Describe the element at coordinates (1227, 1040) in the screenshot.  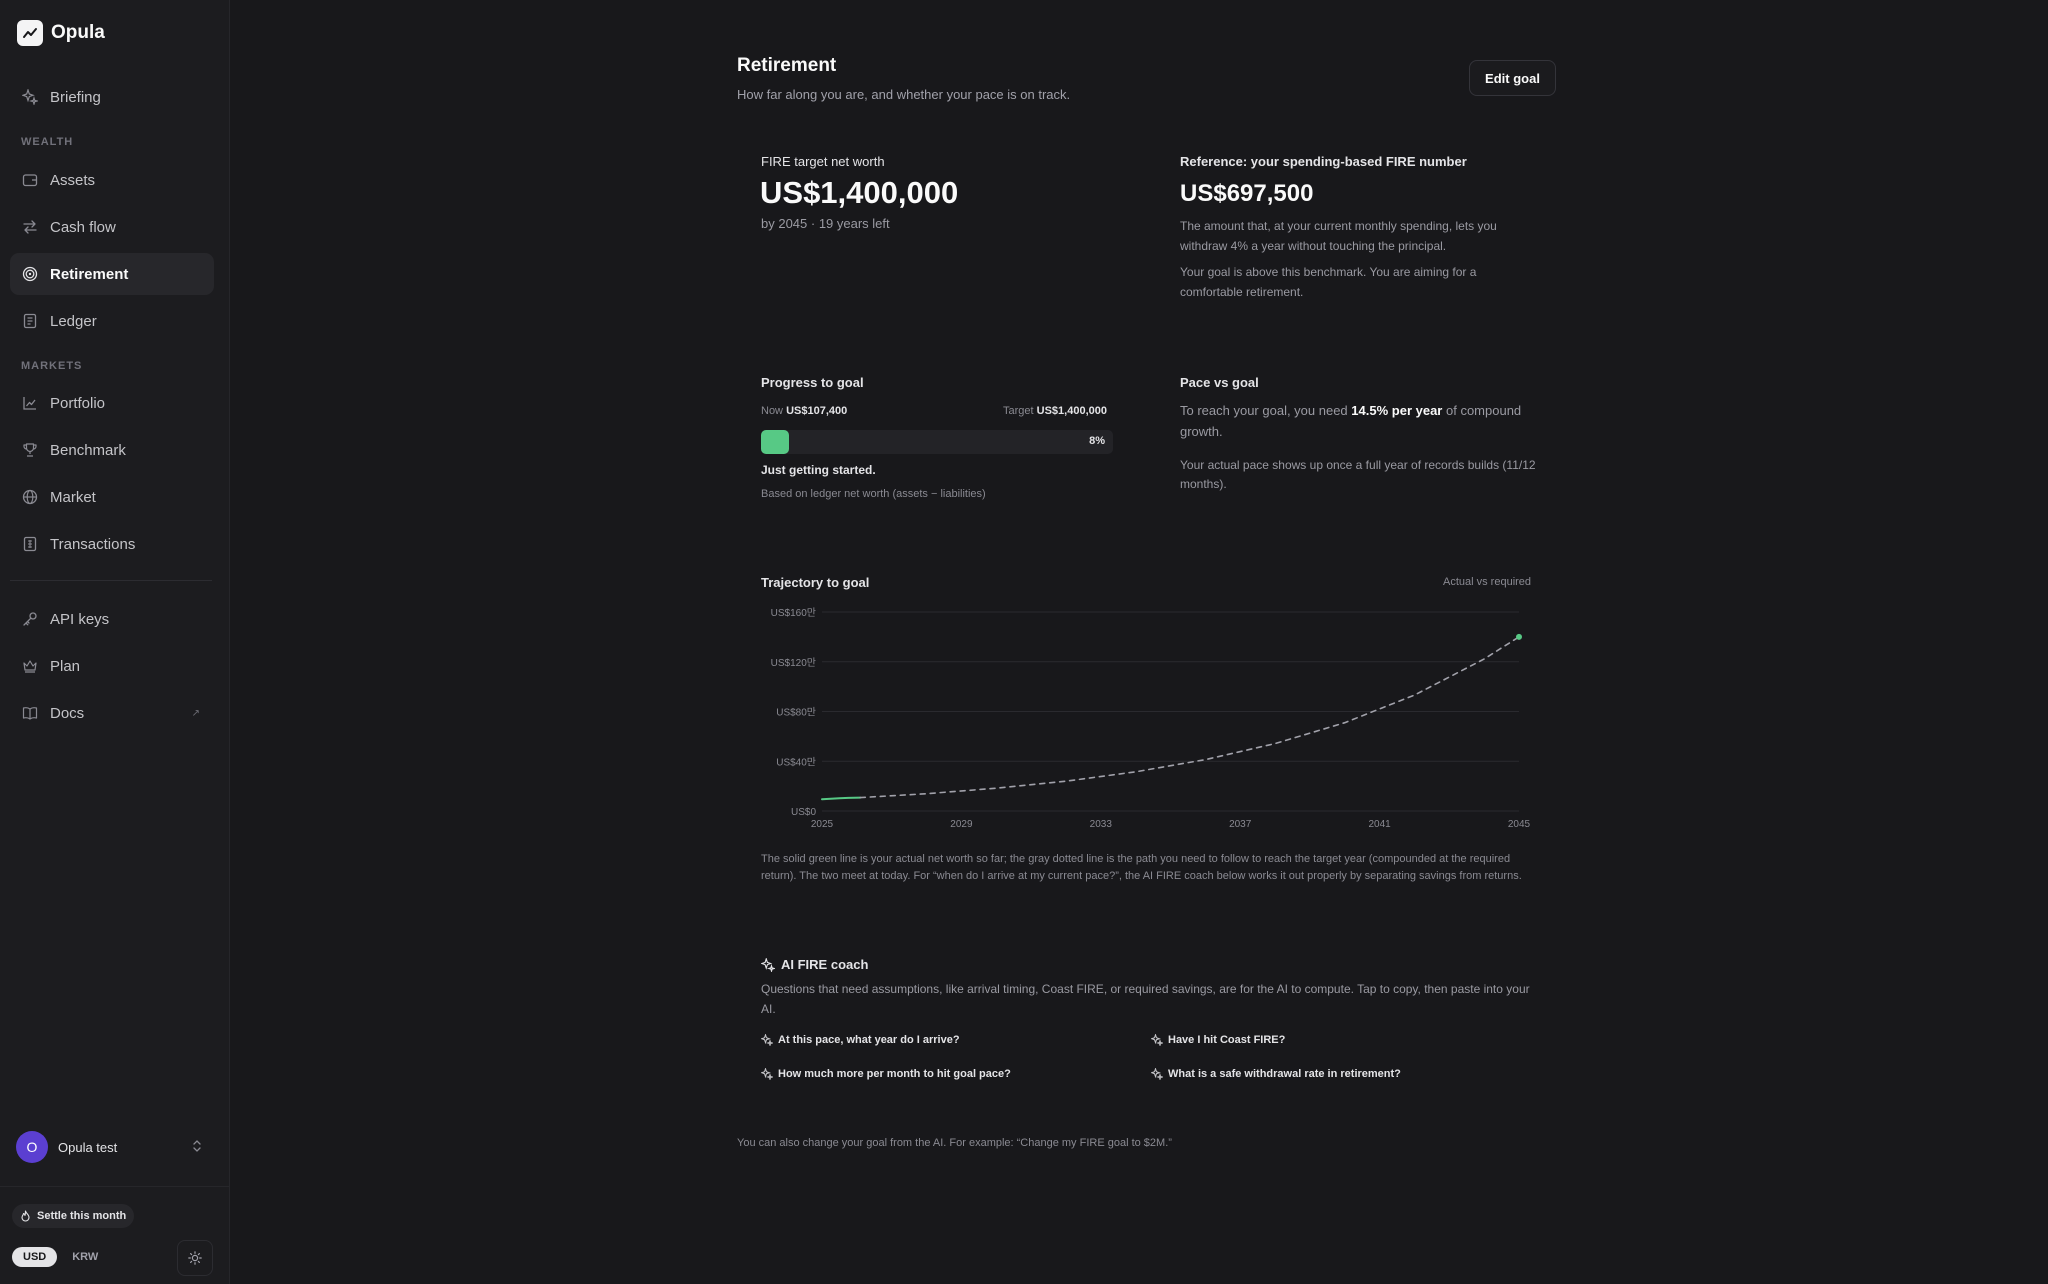
I see `coach-question-label: Have I hit Coast FIRE?` at that location.